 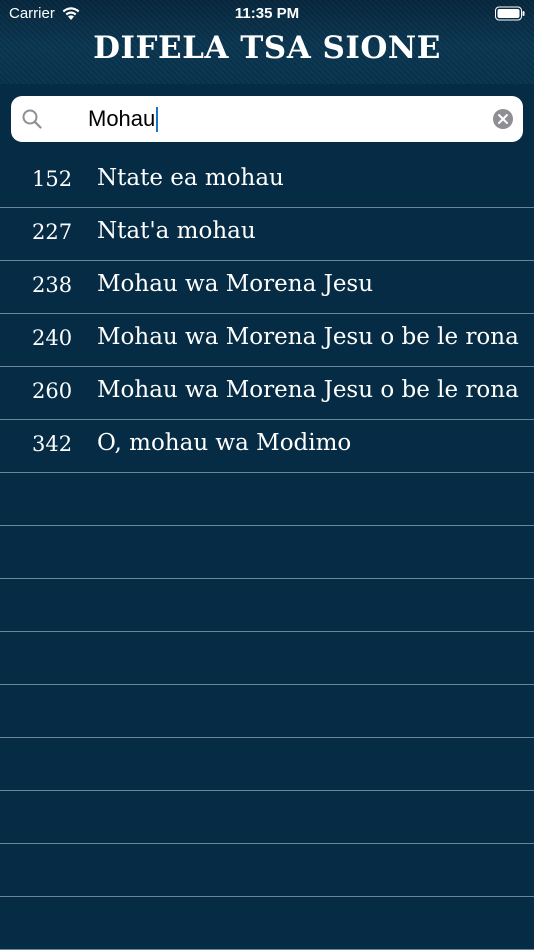 I want to click on hymn-title: Mohau wa Morena Jesu, so click(x=235, y=284).